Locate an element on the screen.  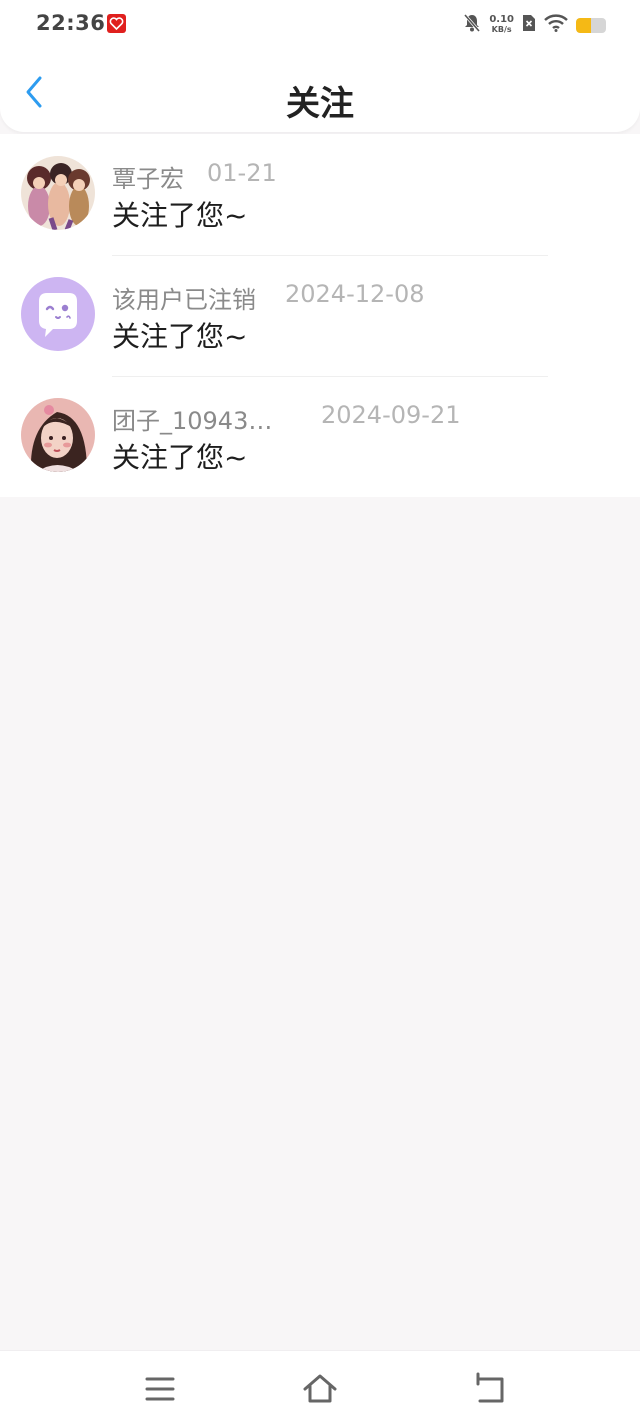
item-date: 01-21 is located at coordinates (242, 173).